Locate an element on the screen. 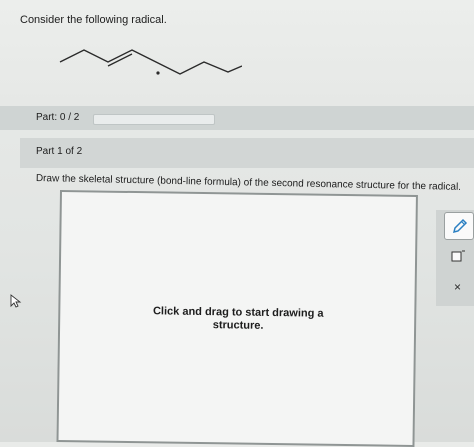 Image resolution: width=474 pixels, height=447 pixels. radical-structure is located at coordinates (150, 62).